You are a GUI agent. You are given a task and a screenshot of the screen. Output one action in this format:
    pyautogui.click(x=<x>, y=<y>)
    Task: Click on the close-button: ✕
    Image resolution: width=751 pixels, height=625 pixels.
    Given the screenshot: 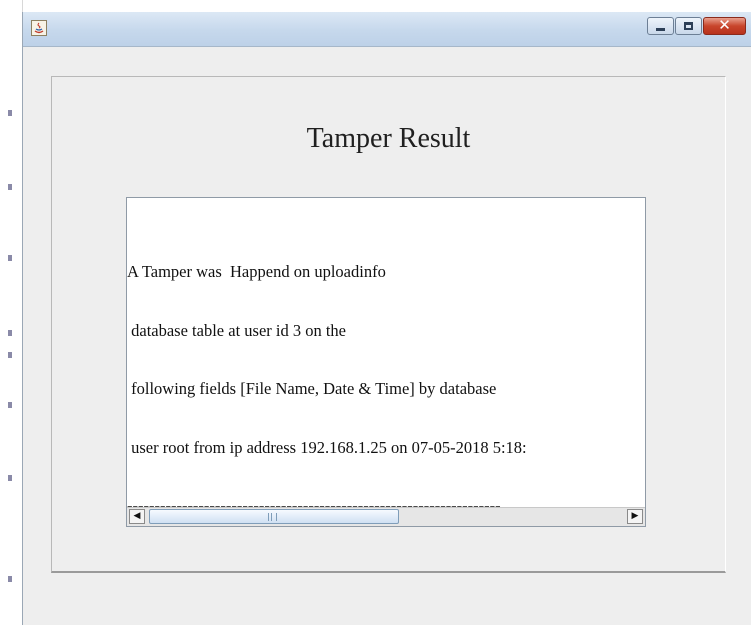 What is the action you would take?
    pyautogui.click(x=724, y=25)
    